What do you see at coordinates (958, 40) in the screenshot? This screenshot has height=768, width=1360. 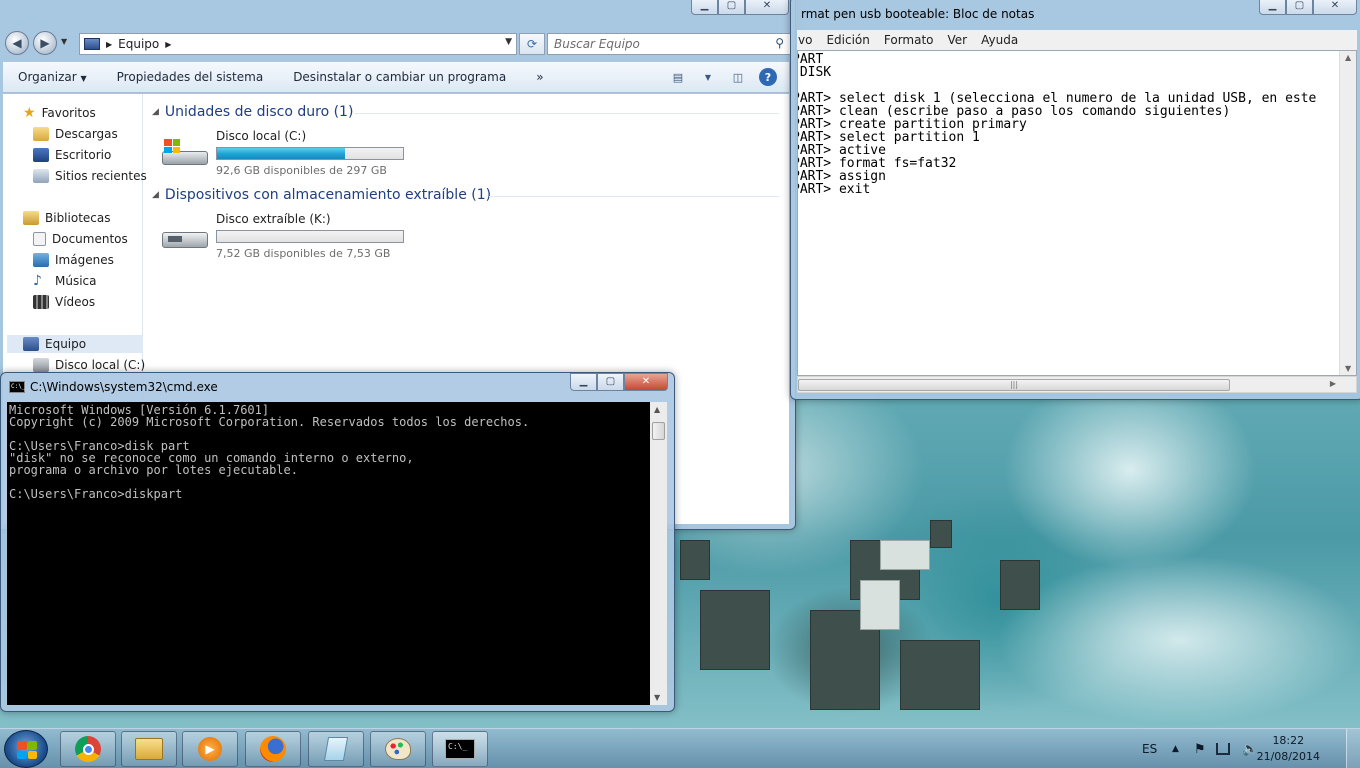 I see `menu-ver: Ver` at bounding box center [958, 40].